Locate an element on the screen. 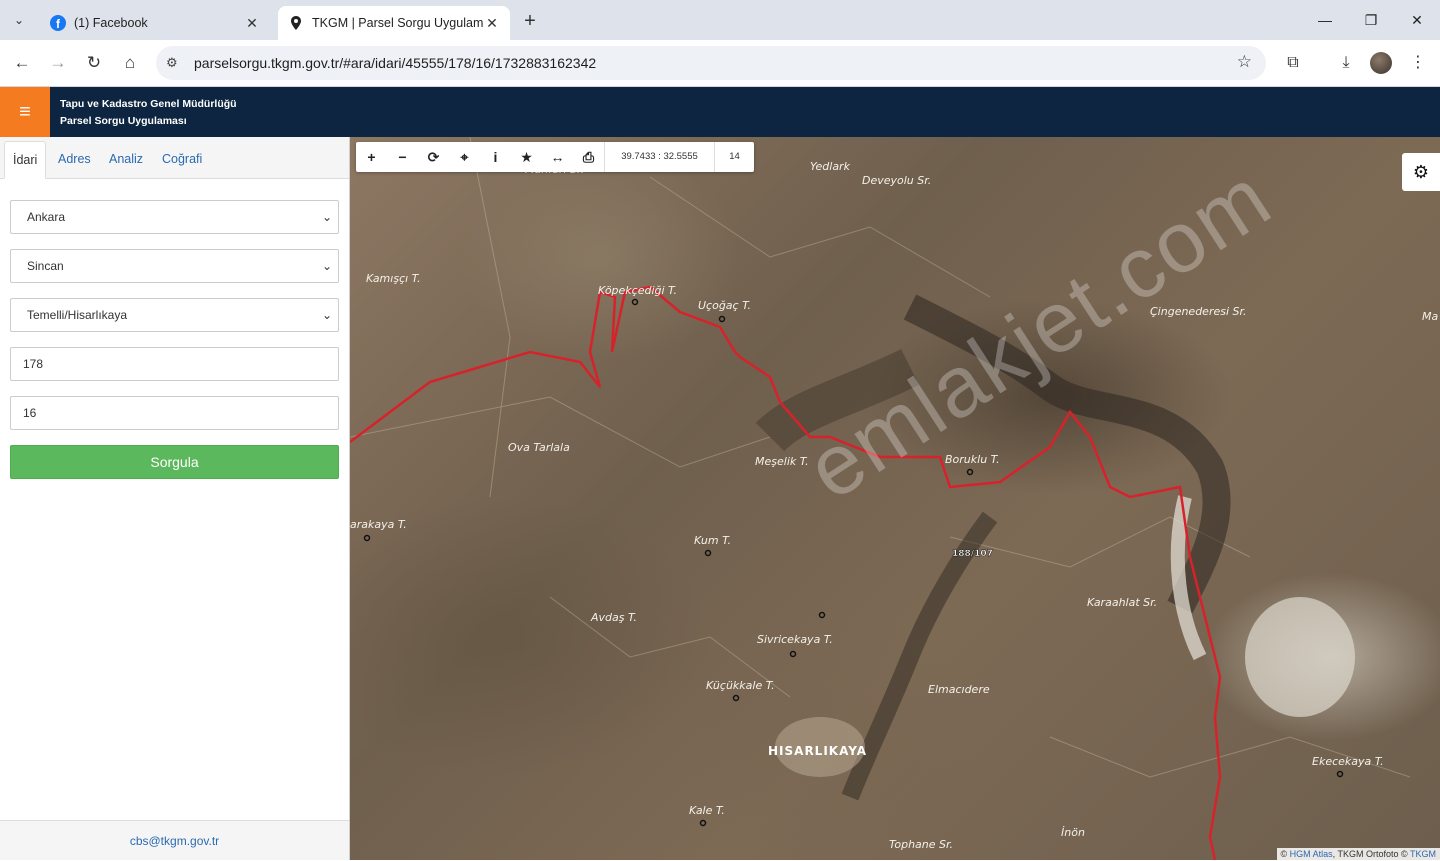  bookmark-star-icon: ☆ is located at coordinates (1244, 62).